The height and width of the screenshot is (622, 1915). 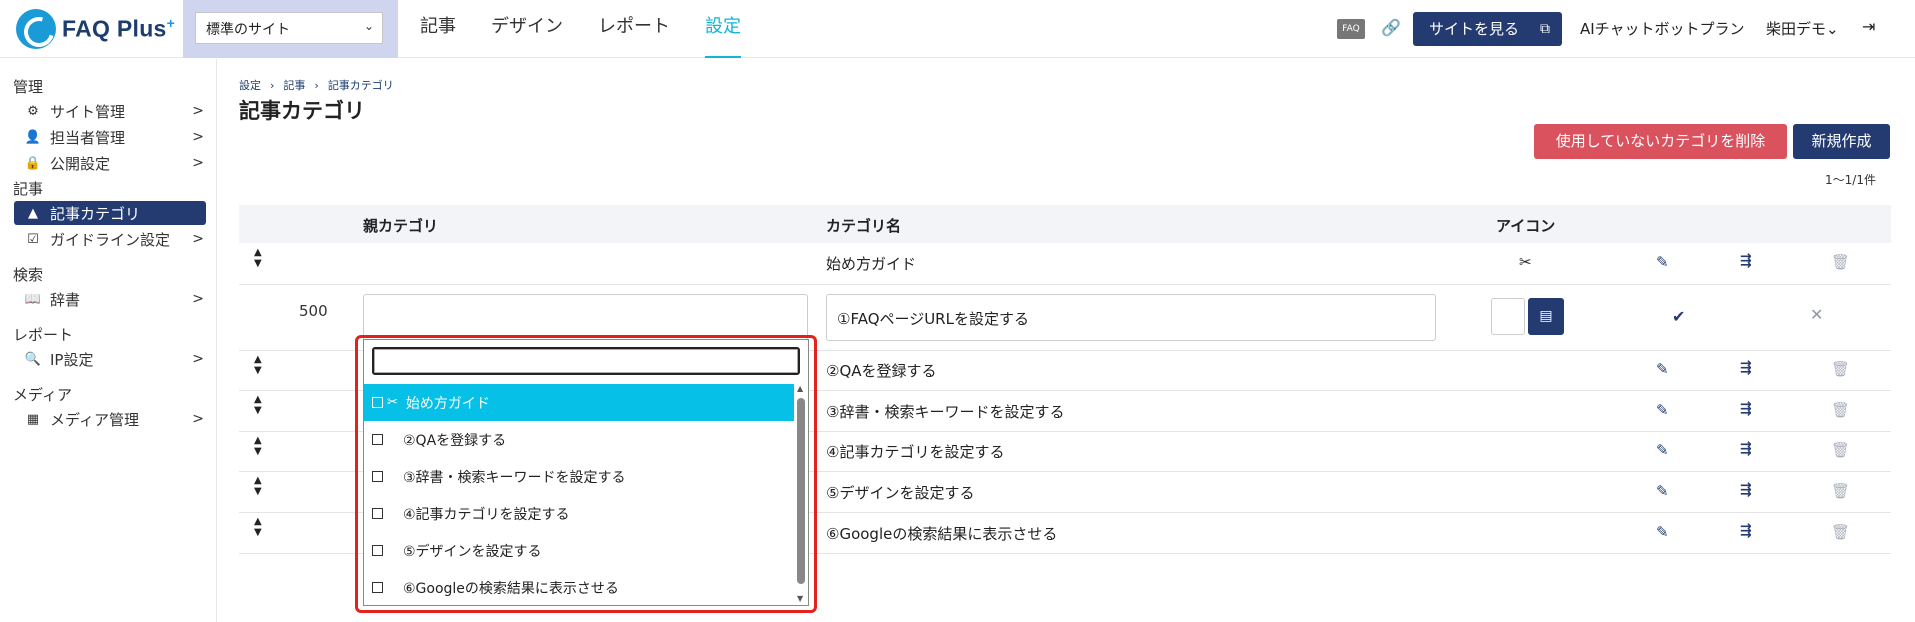 I want to click on lock-icon: 🔒, so click(x=33, y=163).